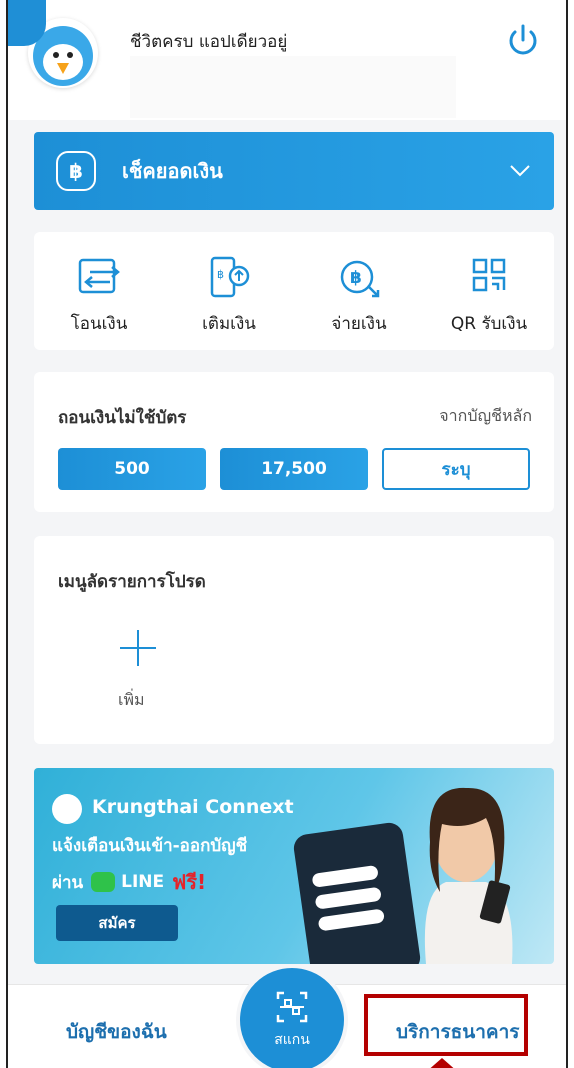 Image resolution: width=574 pixels, height=1068 pixels. I want to click on header: ชีวิตครบ แอปเดียวอยู่, so click(287, 60).